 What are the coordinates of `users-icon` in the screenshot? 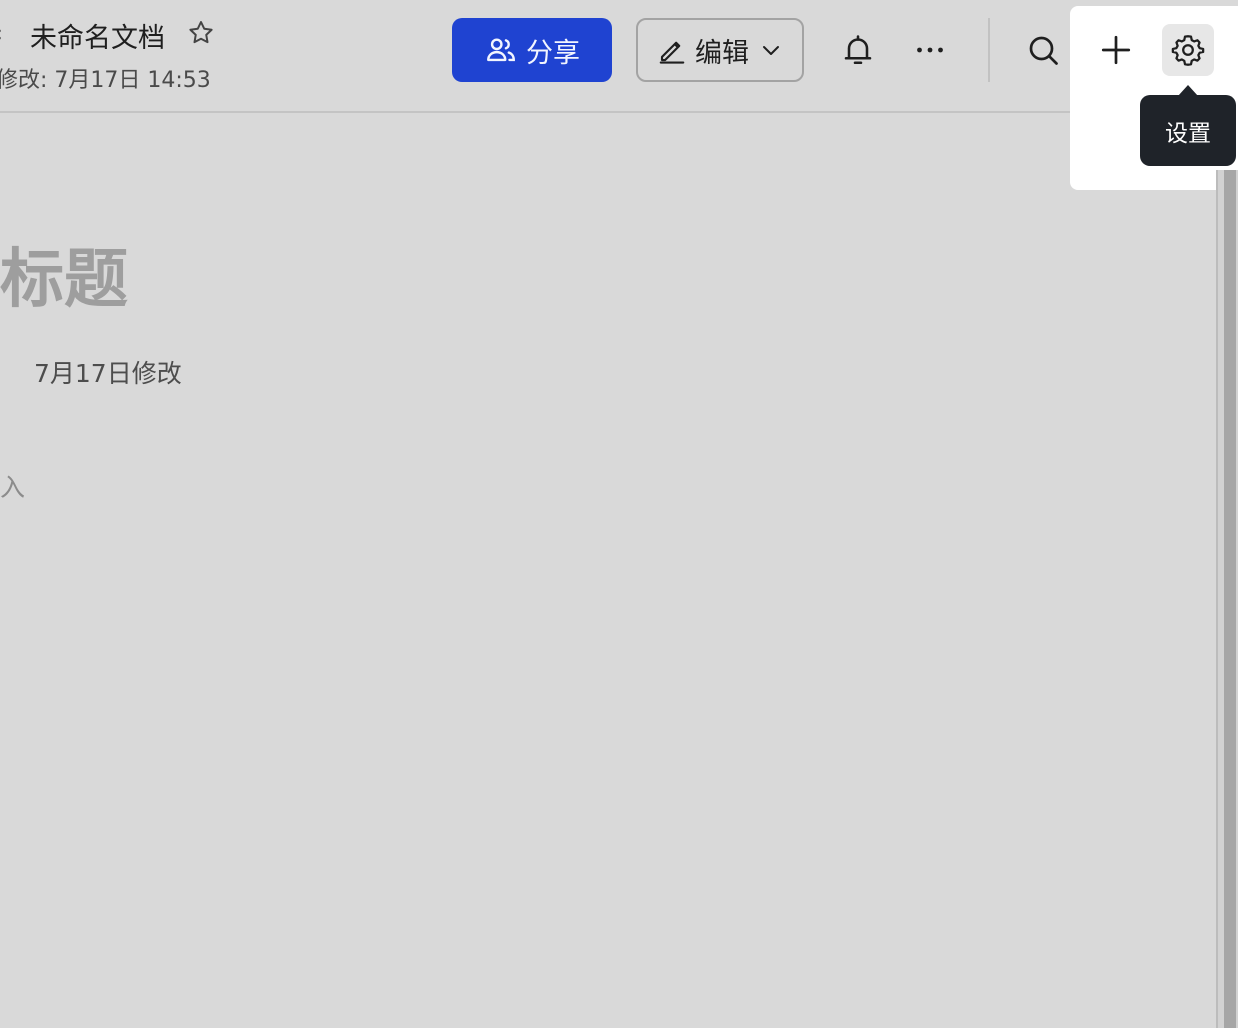 It's located at (501, 50).